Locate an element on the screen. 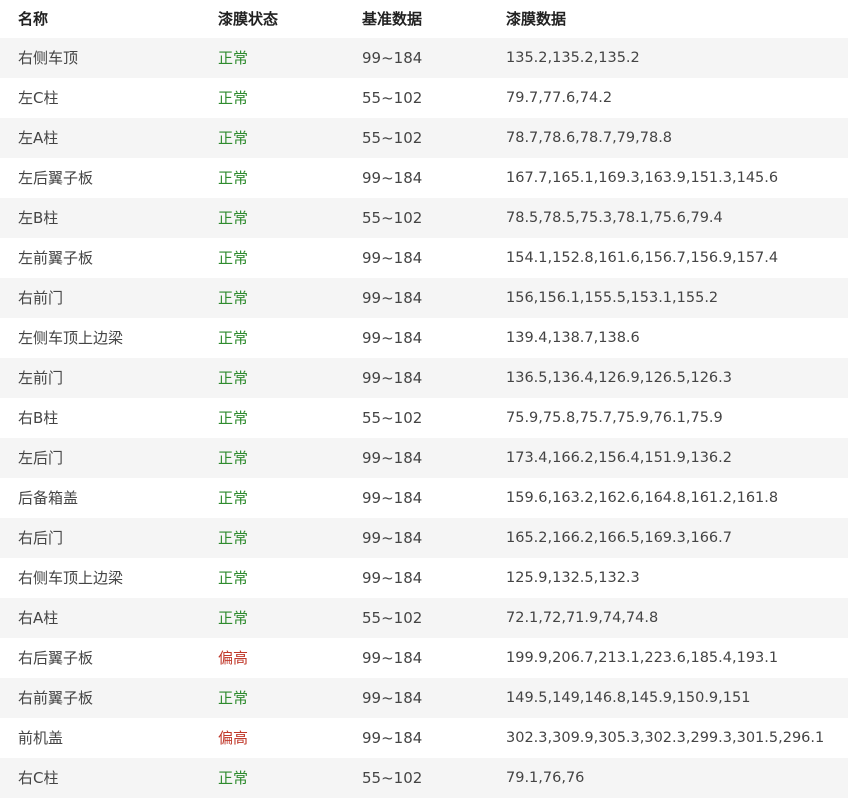  table-row: 左C柱 正常 55~102 79.7,77.6,74.2 is located at coordinates (424, 98).